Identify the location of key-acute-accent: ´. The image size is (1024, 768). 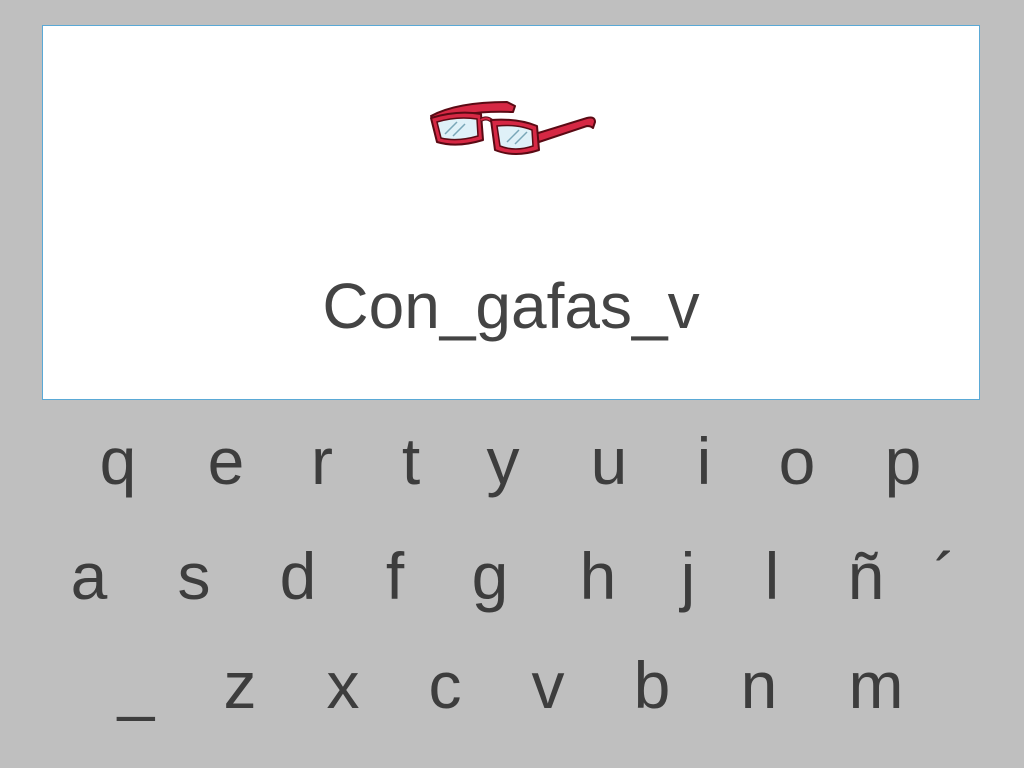
(945, 576).